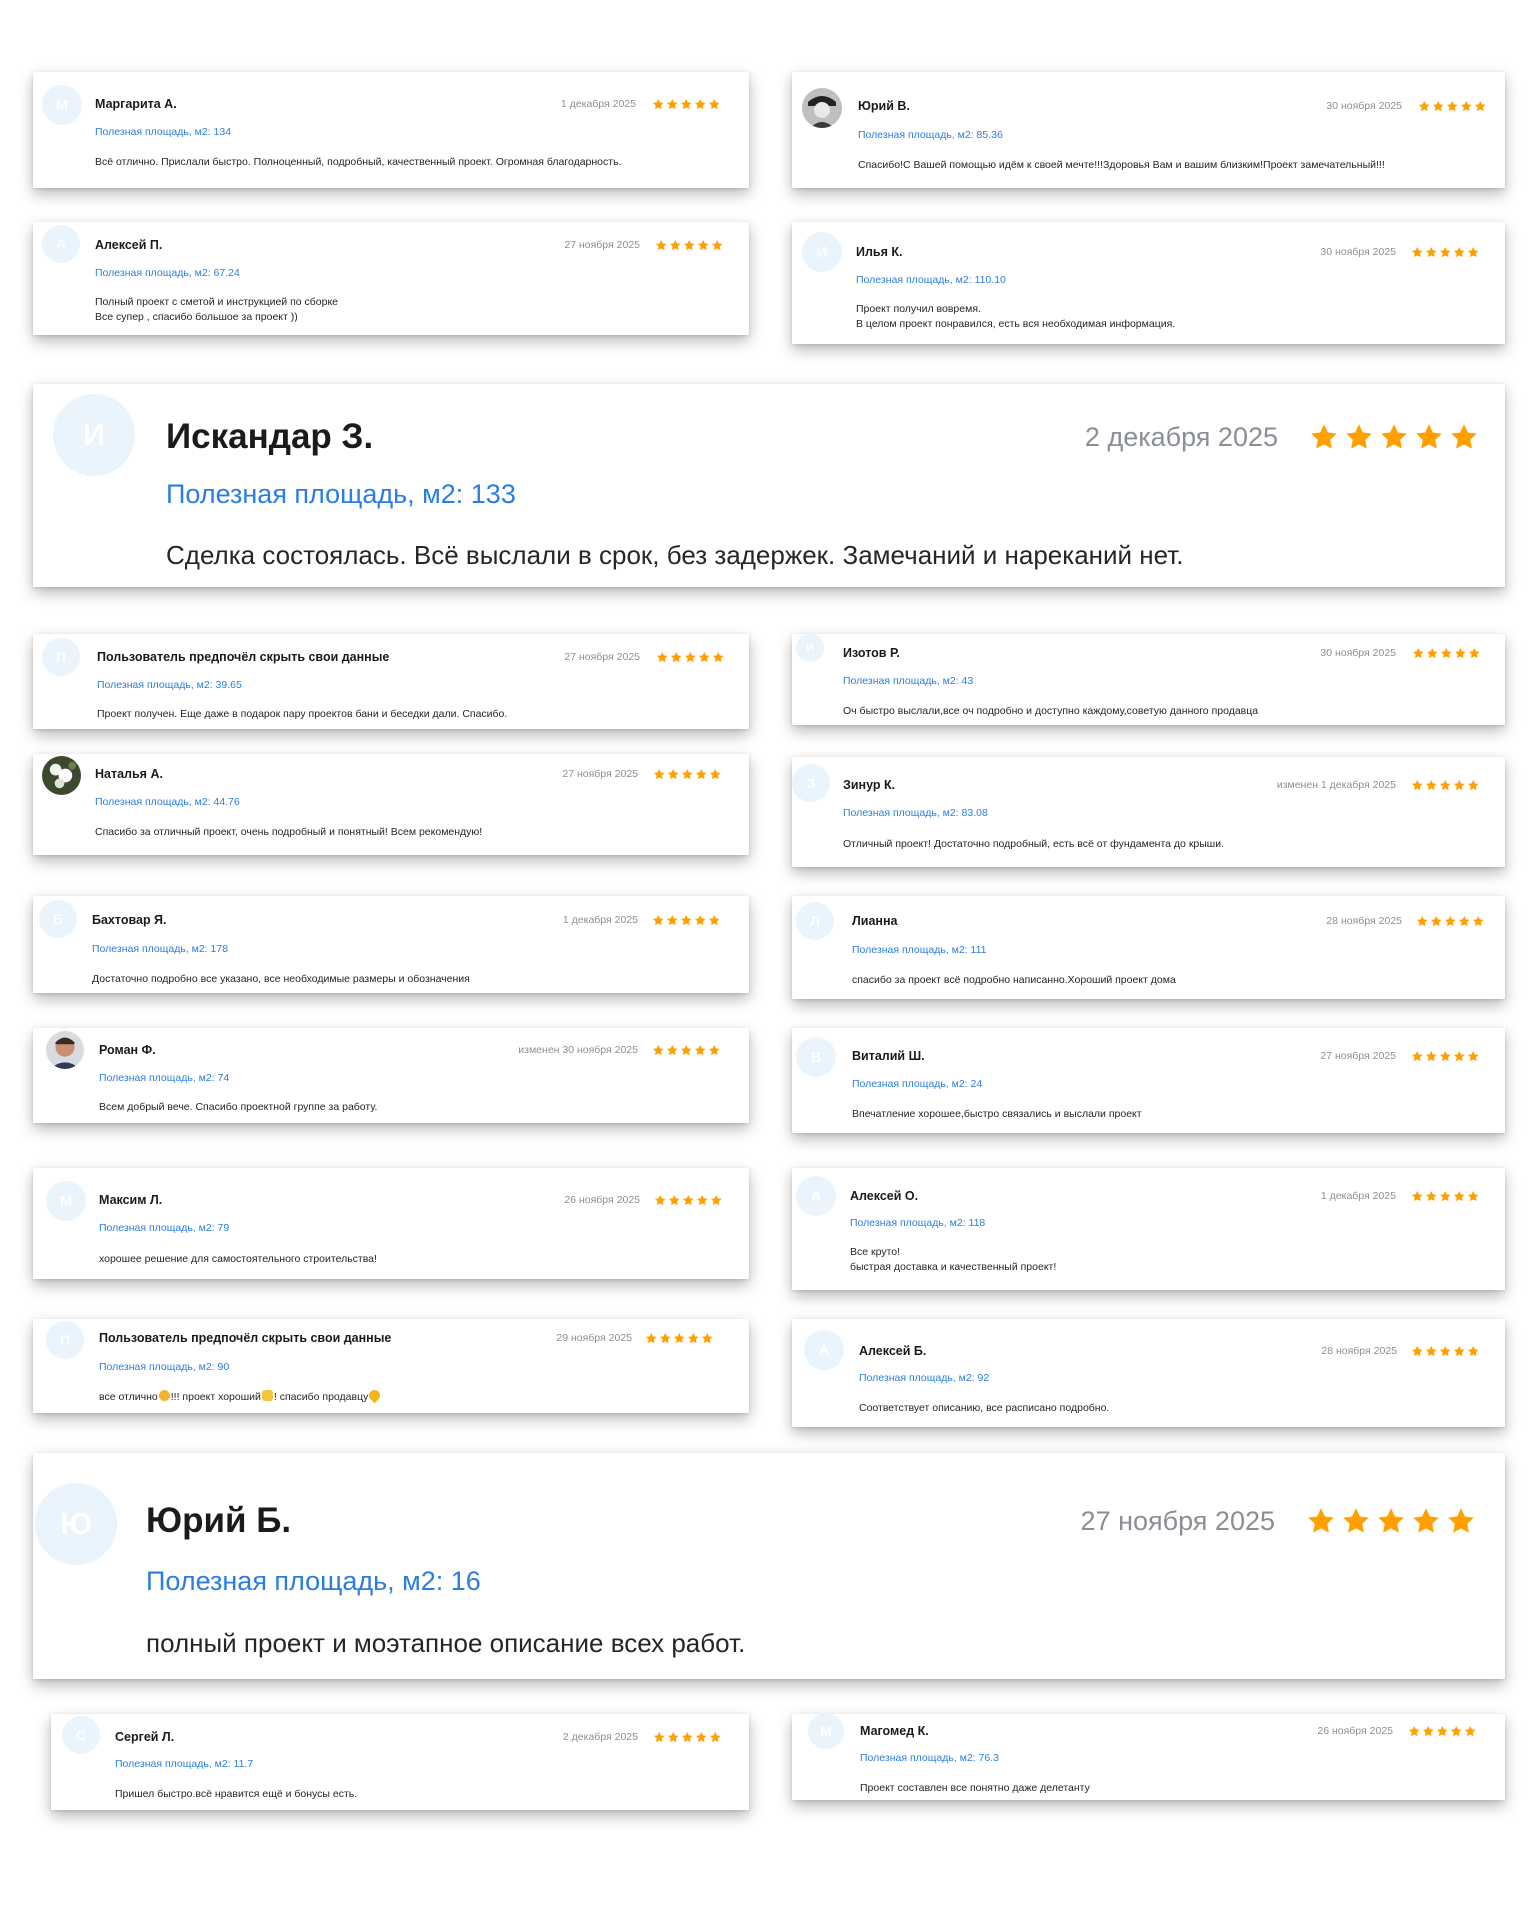 Image resolution: width=1536 pixels, height=1920 pixels. What do you see at coordinates (218, 1521) in the screenshot?
I see `reviewer-name: Юрий Б.` at bounding box center [218, 1521].